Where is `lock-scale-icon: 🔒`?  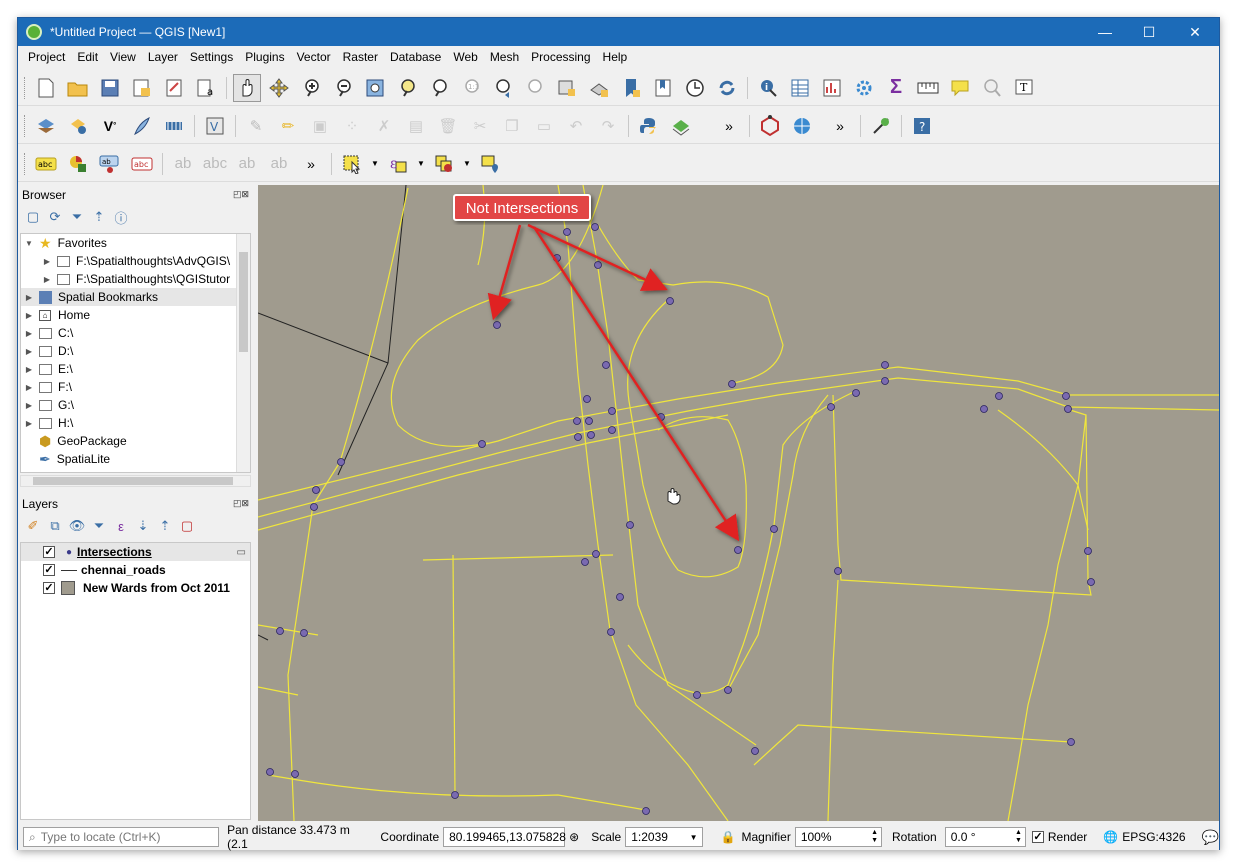
lock-scale-icon: 🔒 is located at coordinates (728, 837).